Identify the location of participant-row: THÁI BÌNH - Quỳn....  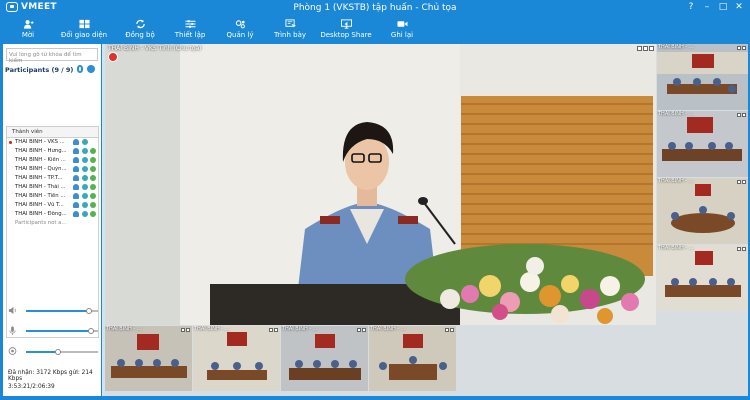
(52, 169).